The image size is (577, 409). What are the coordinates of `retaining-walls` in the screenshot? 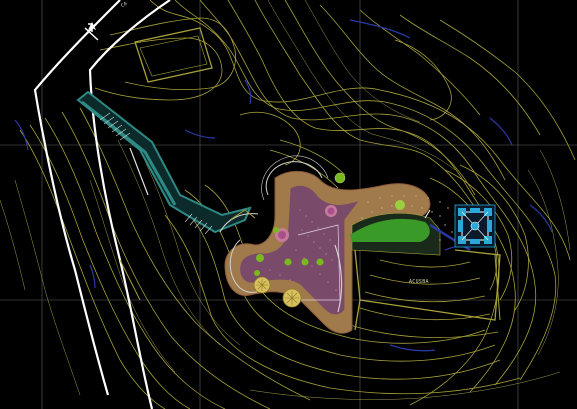 It's located at (427, 290).